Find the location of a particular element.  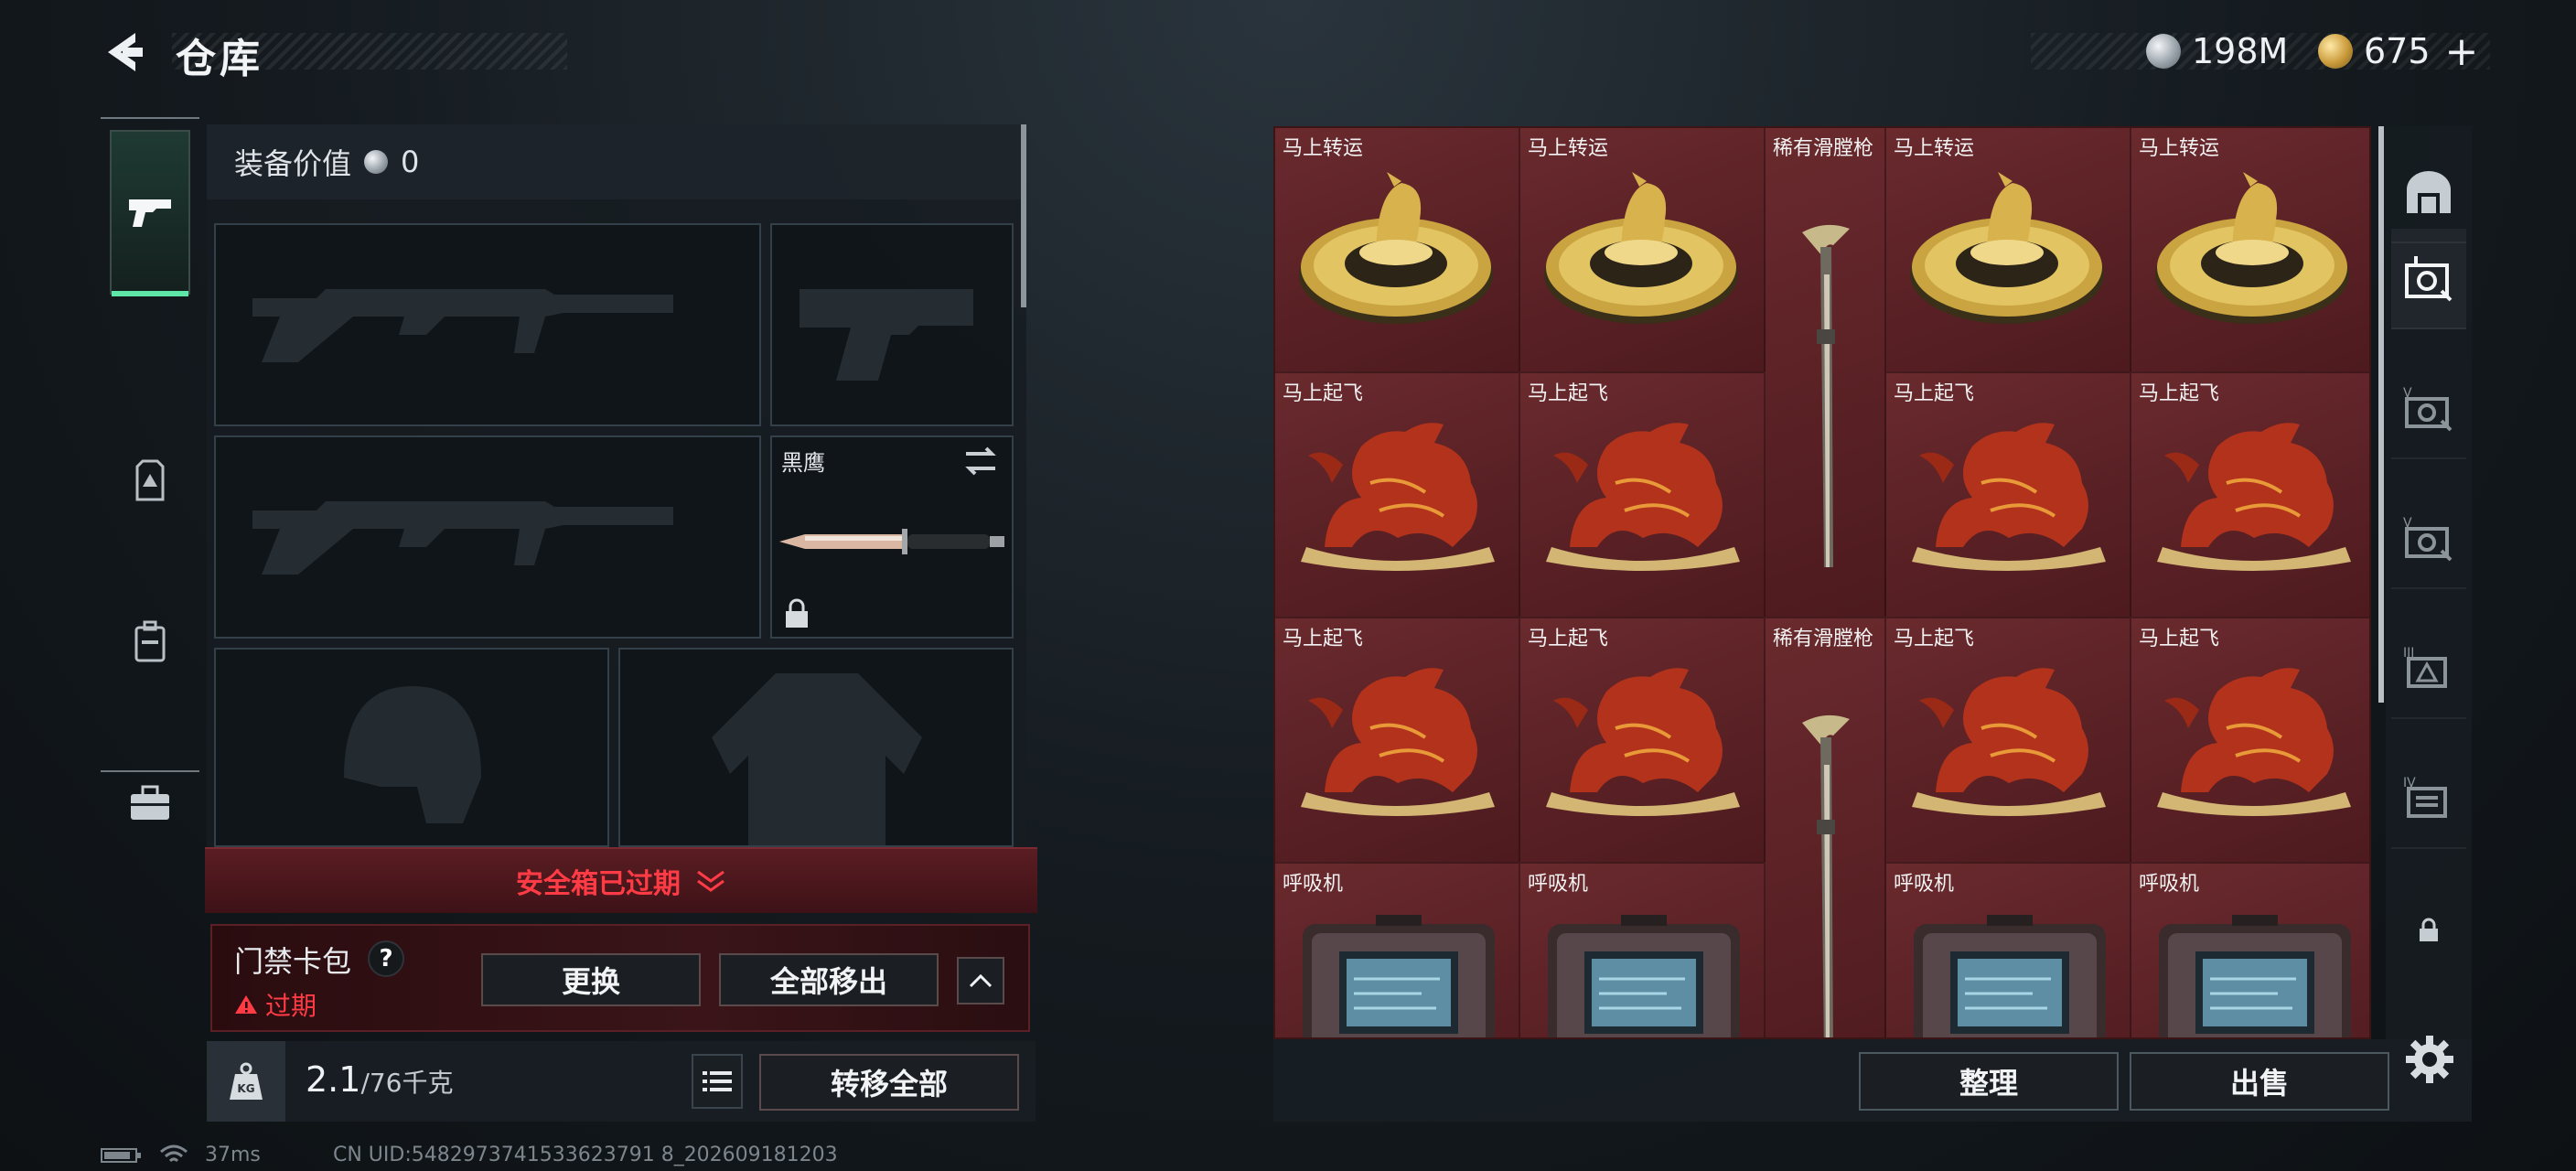

rail-item-case is located at coordinates (150, 803).